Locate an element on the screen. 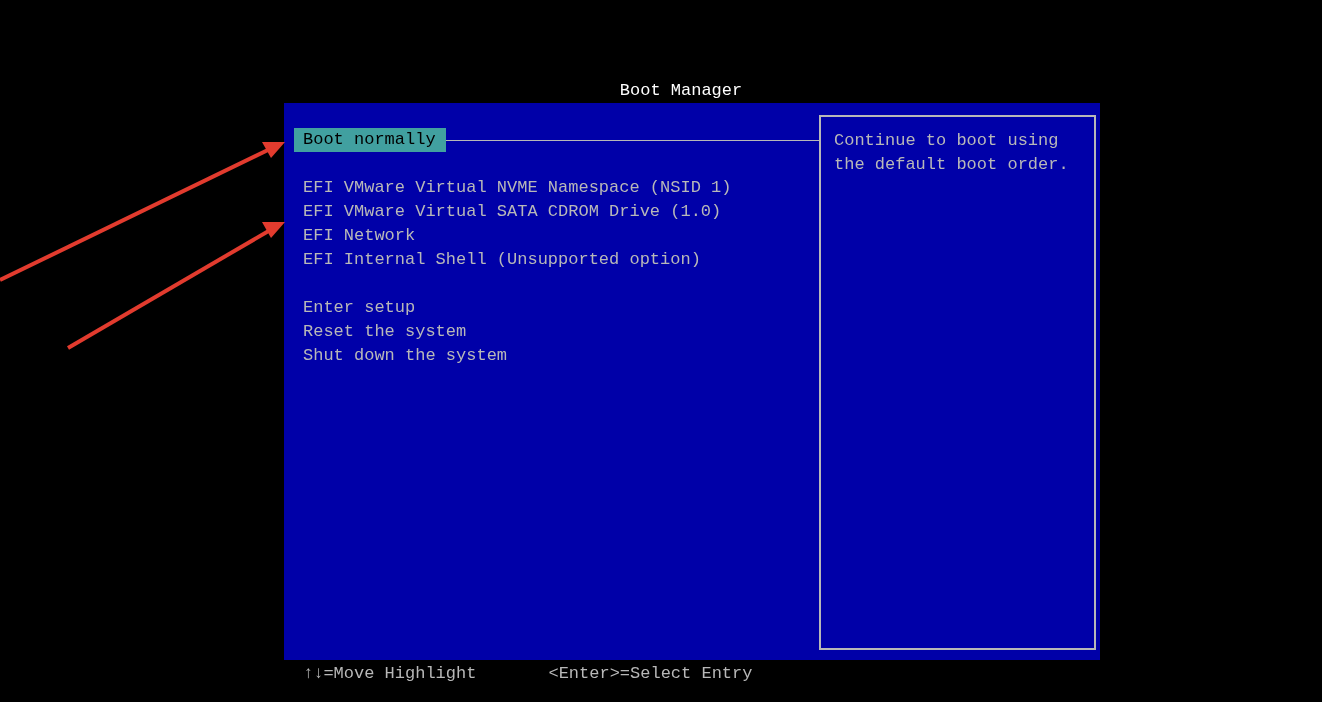  screen-title: Boot Manager is located at coordinates (681, 91).